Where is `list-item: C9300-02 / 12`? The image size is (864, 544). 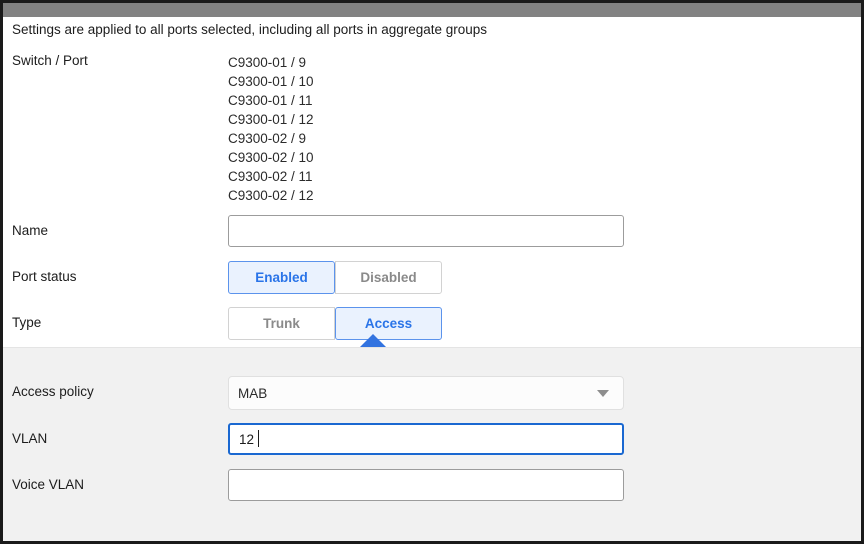 list-item: C9300-02 / 12 is located at coordinates (271, 195).